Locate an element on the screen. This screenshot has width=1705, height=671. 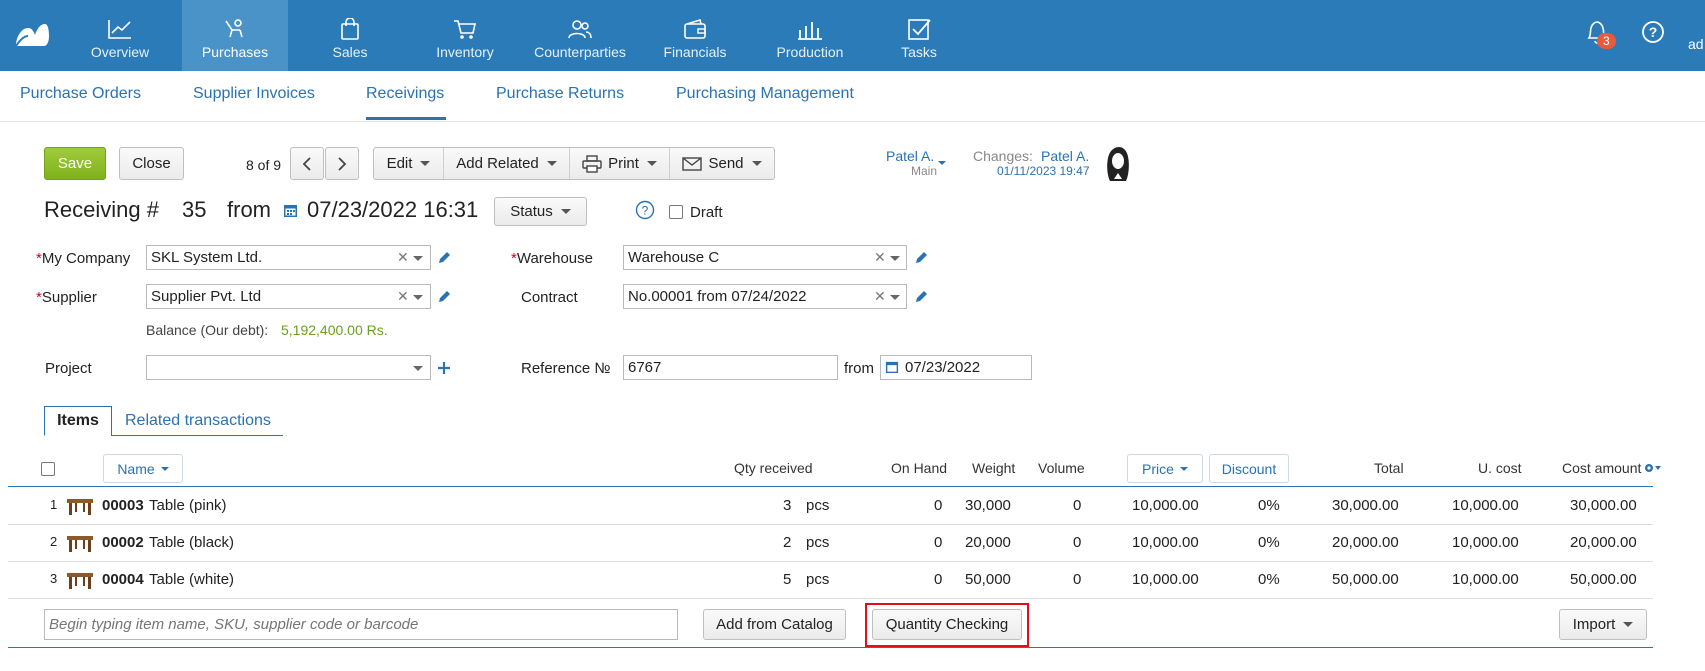
item-name: Table (white) is located at coordinates (191, 579).